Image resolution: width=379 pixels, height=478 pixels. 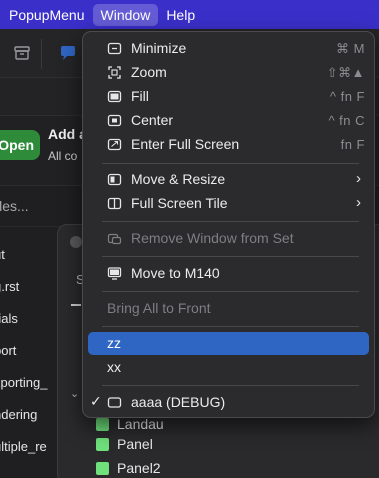 What do you see at coordinates (175, 273) in the screenshot?
I see `menu-item-label: Move to M140` at bounding box center [175, 273].